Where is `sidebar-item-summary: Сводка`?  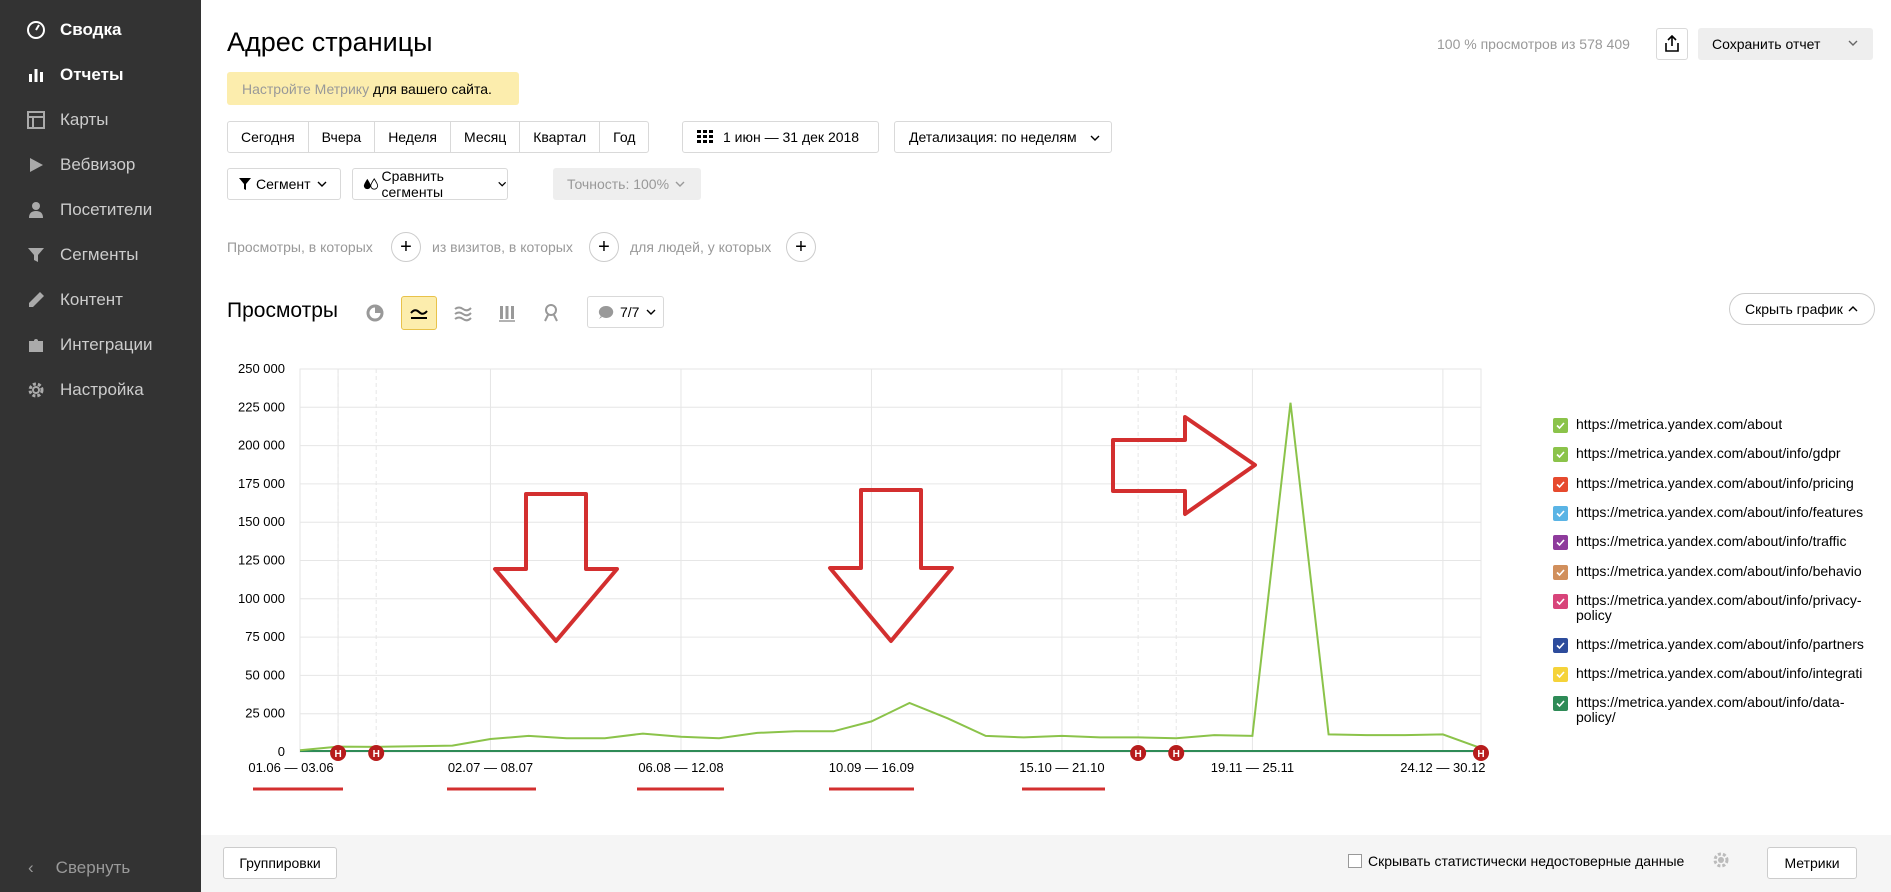 sidebar-item-summary: Сводка is located at coordinates (100, 30).